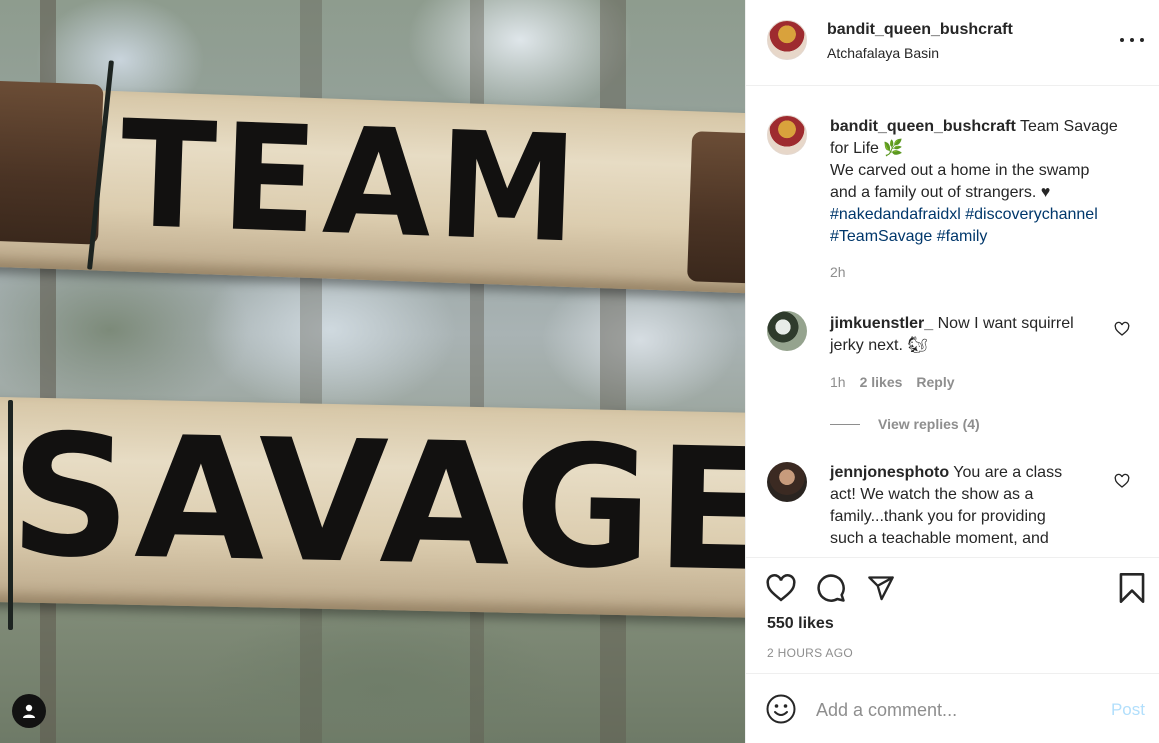 This screenshot has width=1159, height=743. I want to click on hashtag-link: #nakedandafraidxl, so click(895, 214).